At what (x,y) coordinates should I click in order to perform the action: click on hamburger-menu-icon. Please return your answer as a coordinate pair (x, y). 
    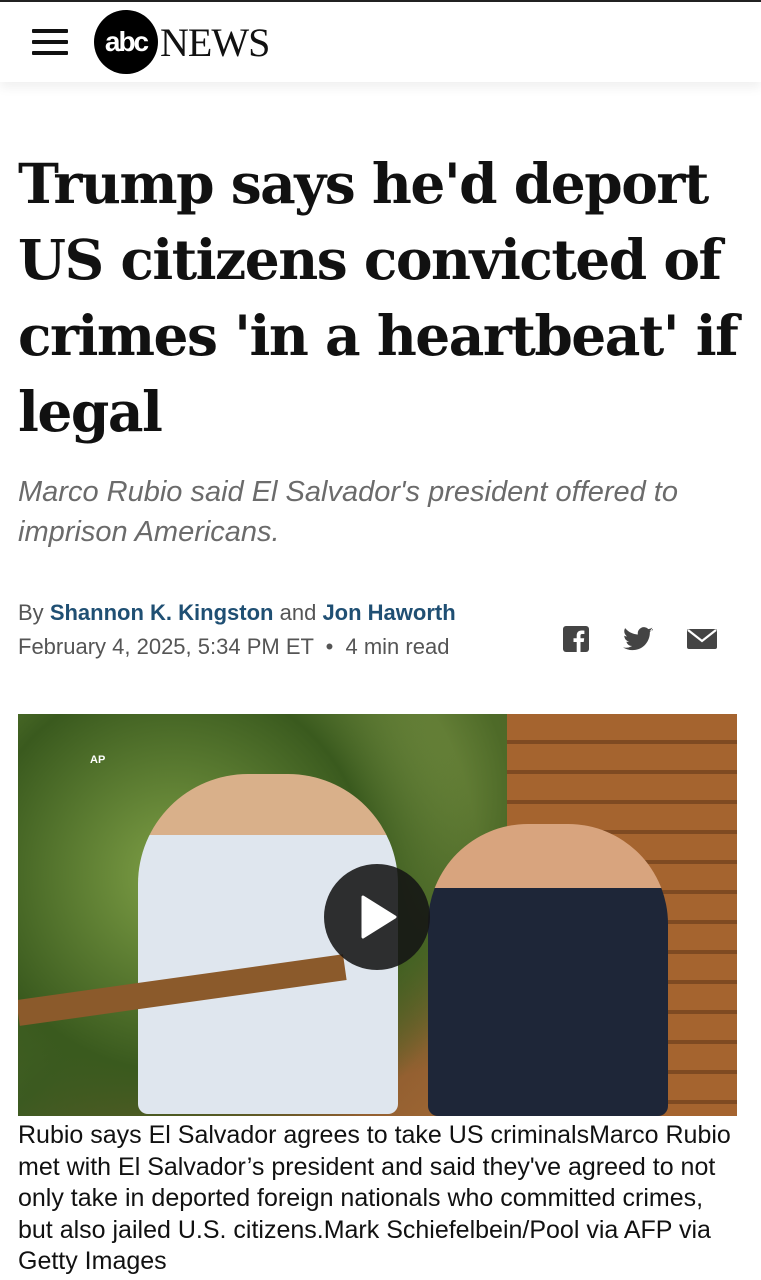
    Looking at the image, I should click on (50, 42).